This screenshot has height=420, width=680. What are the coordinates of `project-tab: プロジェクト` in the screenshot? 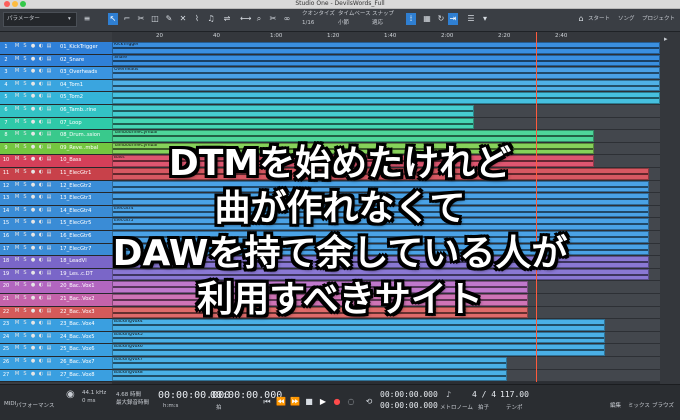 It's located at (658, 19).